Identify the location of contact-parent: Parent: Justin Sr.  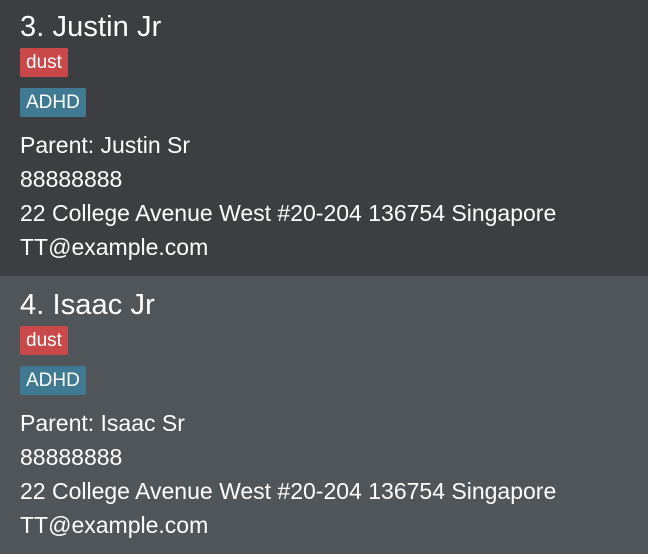
(105, 145).